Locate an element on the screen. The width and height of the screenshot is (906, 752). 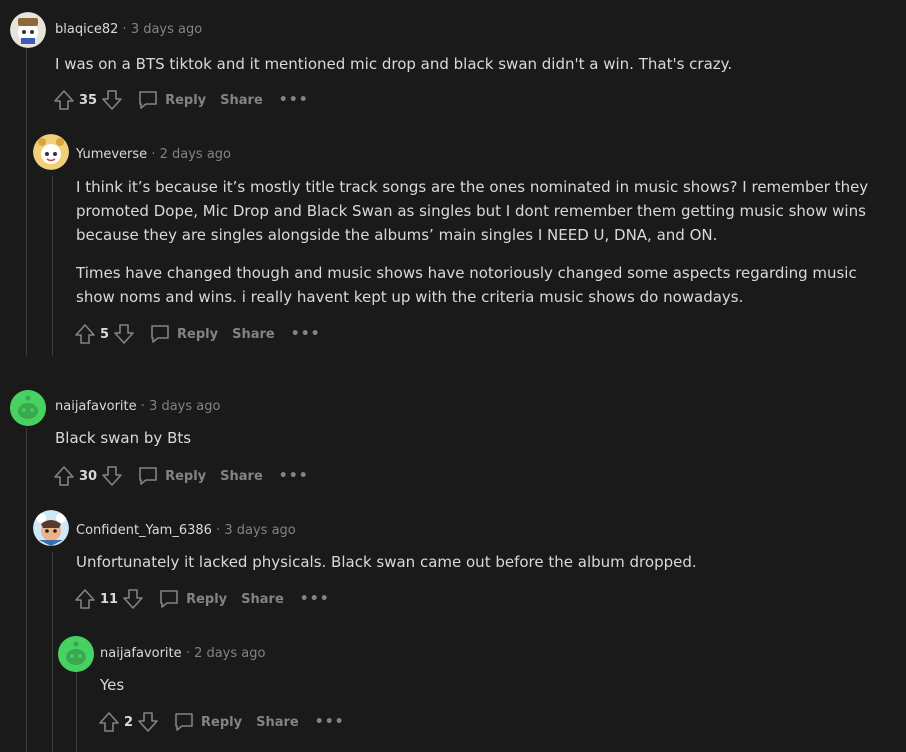
comment-actions: 11 Reply Share ••• is located at coordinates (202, 599).